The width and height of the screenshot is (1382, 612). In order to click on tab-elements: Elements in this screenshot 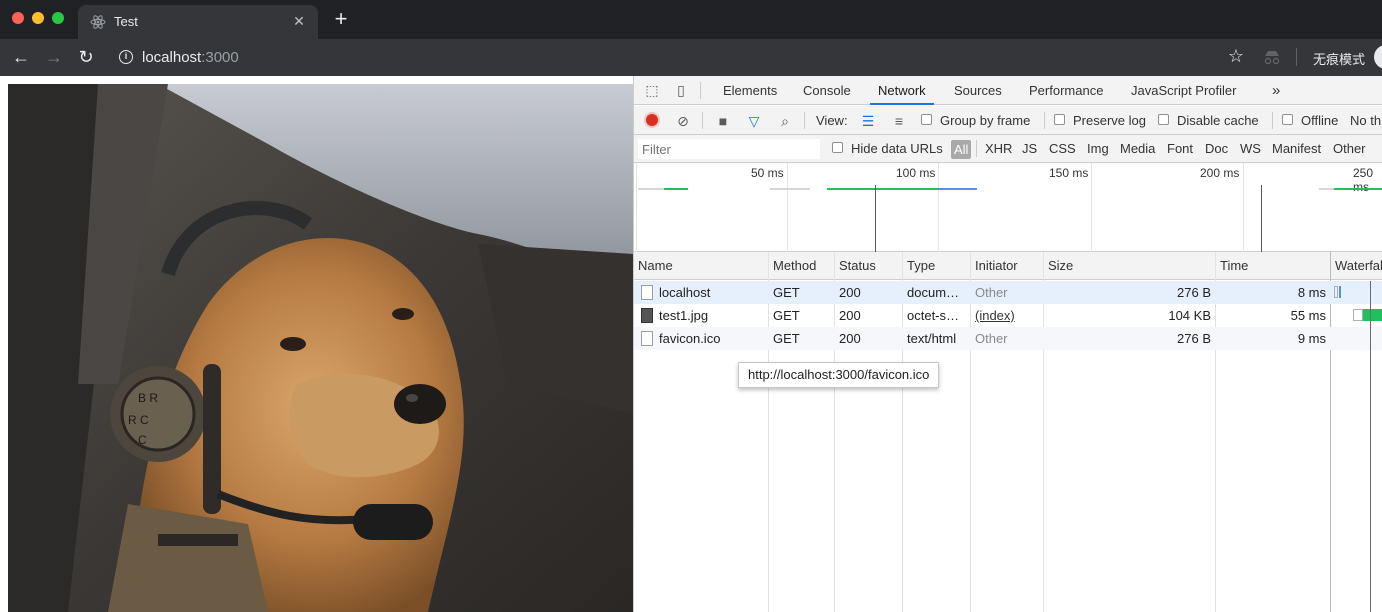, I will do `click(750, 90)`.